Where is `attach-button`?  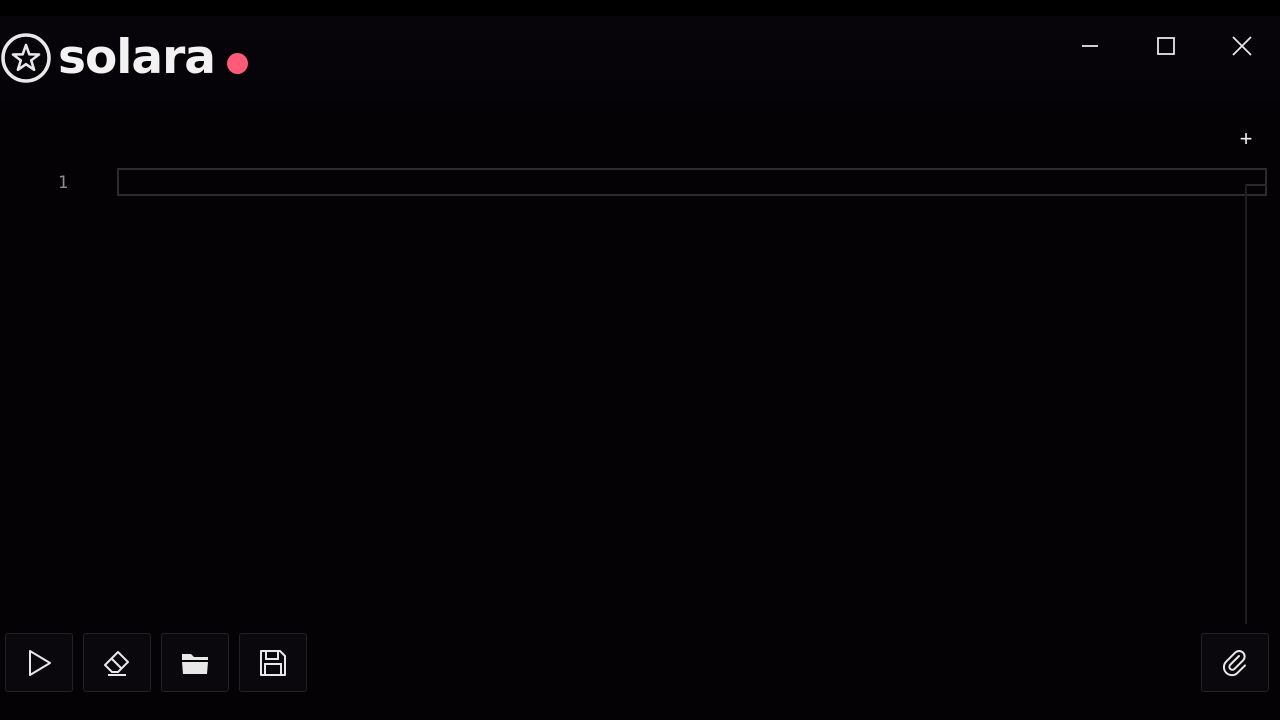
attach-button is located at coordinates (1235, 662).